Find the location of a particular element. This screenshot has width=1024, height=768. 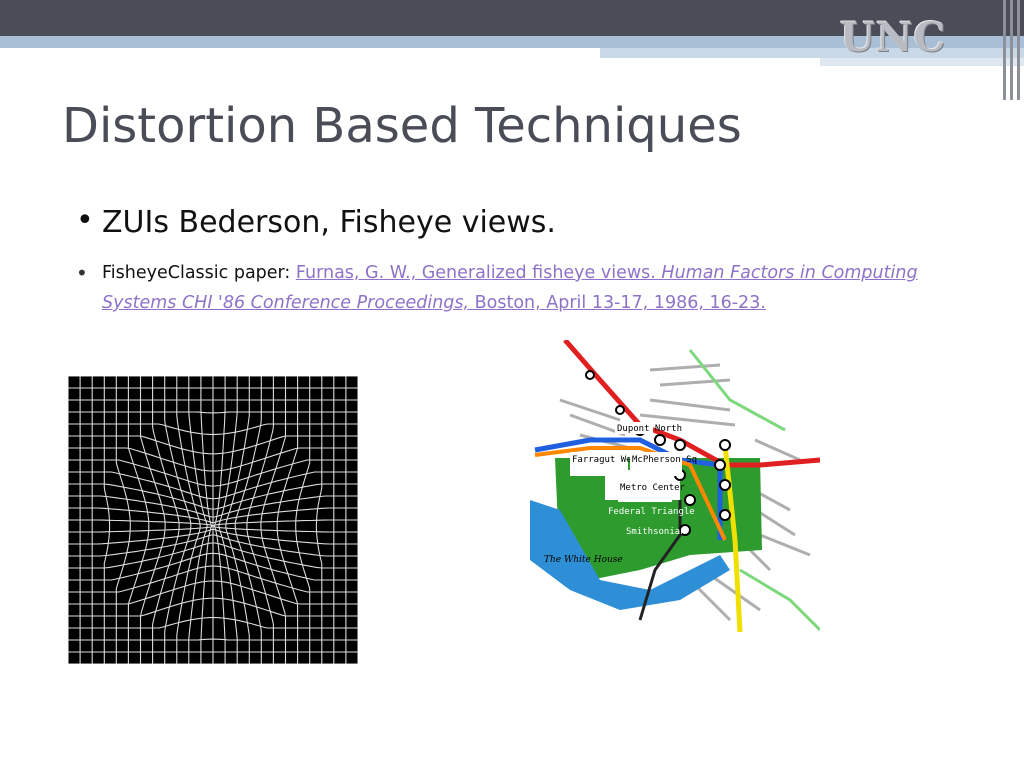

header-stripes is located at coordinates (1011, 50).